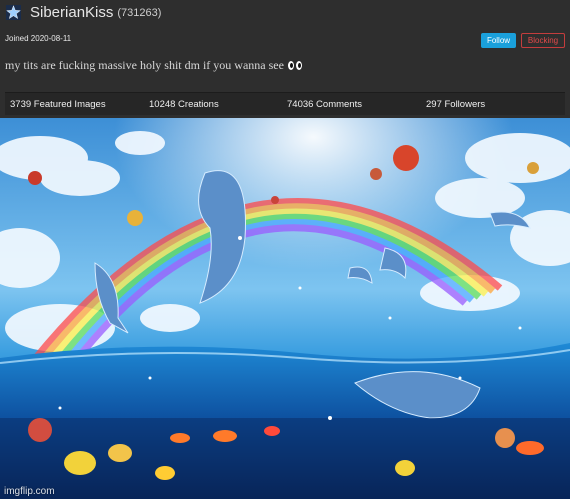  Describe the element at coordinates (139, 12) in the screenshot. I see `user-id: (731263)` at that location.